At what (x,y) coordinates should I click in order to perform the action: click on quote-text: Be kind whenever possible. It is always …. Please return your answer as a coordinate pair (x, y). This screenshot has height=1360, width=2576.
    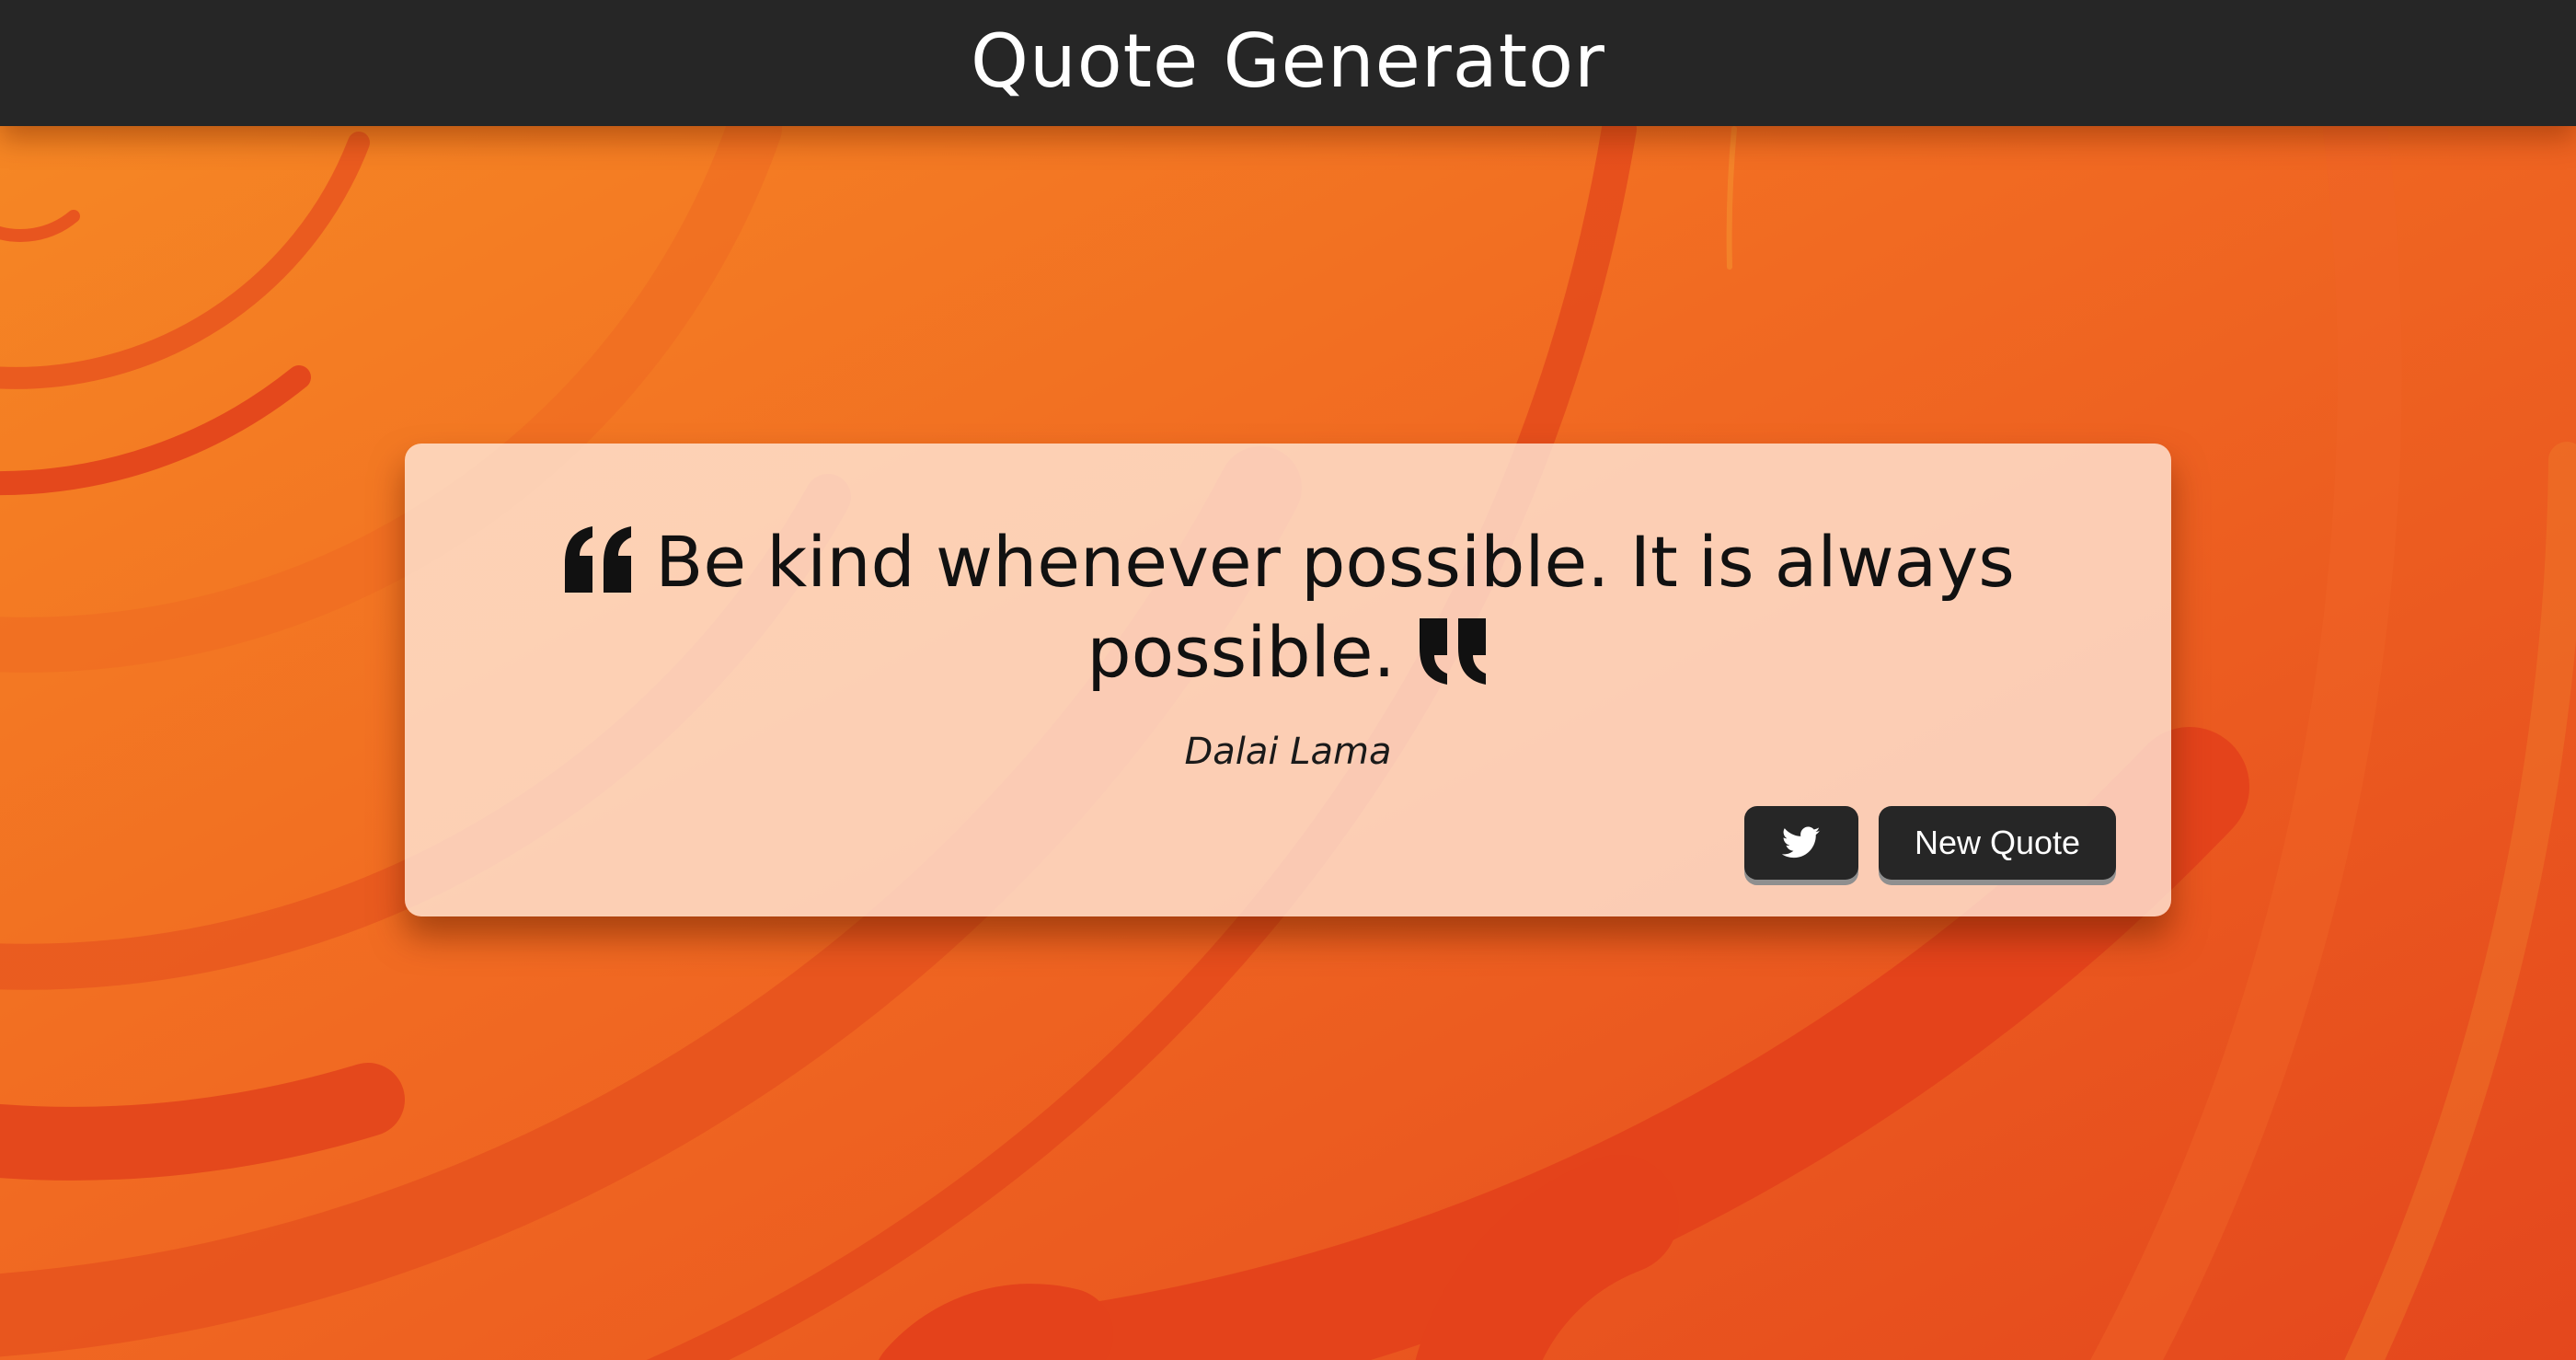
    Looking at the image, I should click on (1335, 607).